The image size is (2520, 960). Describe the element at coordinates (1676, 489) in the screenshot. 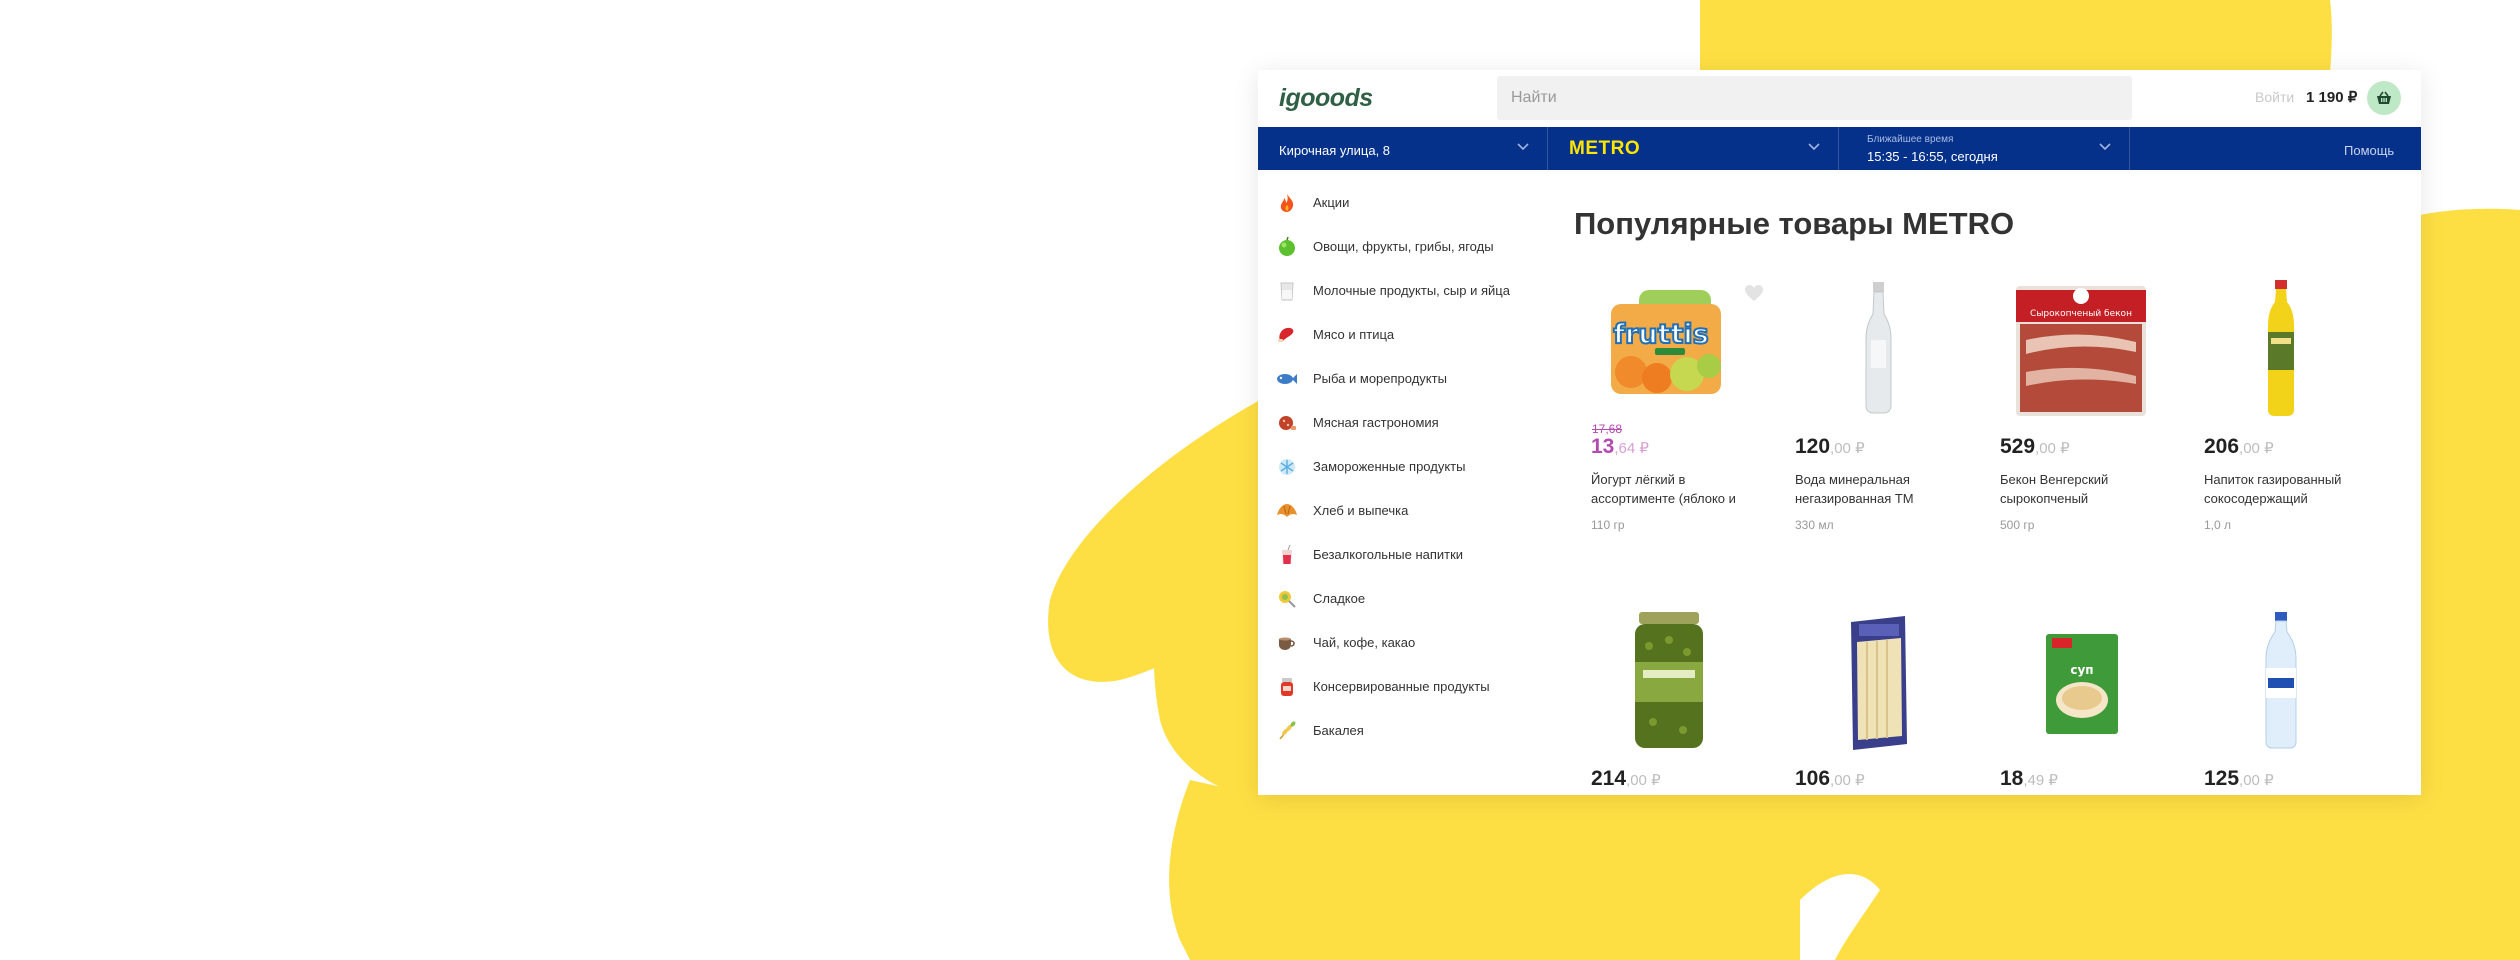

I see `product-name: Йогурт лёгкий в ассортименте (яблоко и` at that location.